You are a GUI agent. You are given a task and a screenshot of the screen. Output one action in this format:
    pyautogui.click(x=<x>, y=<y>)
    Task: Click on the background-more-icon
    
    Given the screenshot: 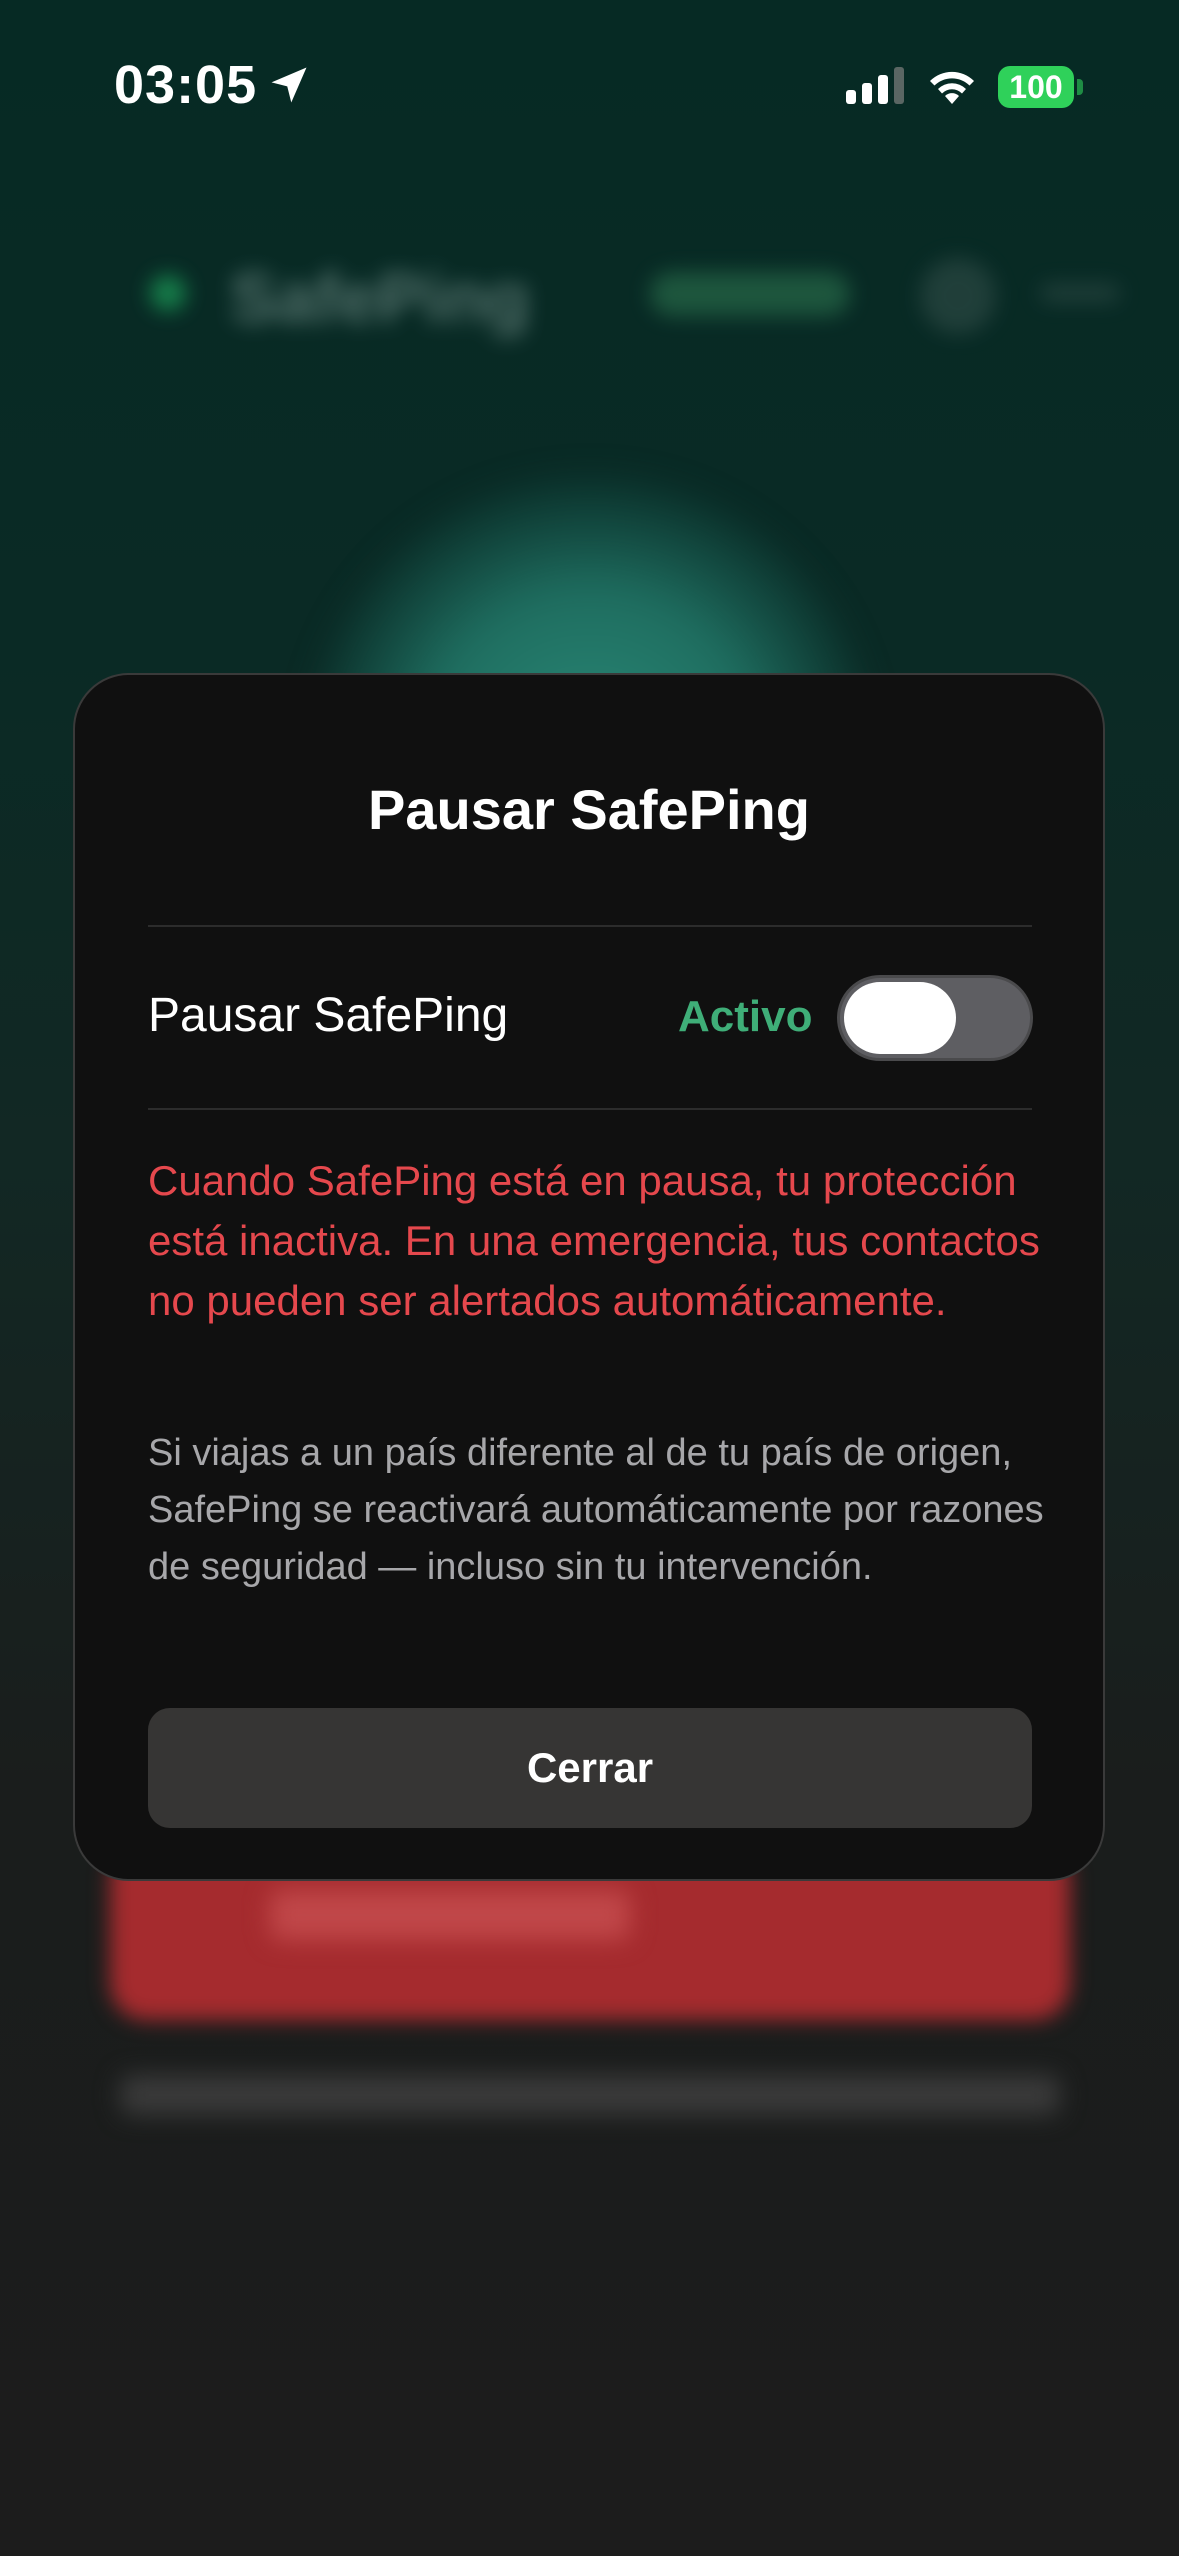 What is the action you would take?
    pyautogui.click(x=1080, y=293)
    